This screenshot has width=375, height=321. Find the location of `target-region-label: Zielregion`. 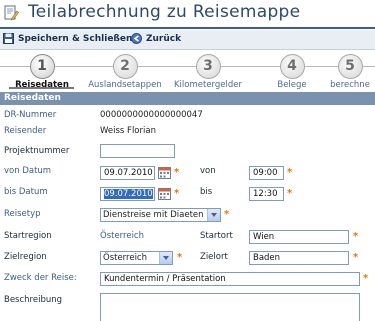

target-region-label: Zielregion is located at coordinates (25, 257).